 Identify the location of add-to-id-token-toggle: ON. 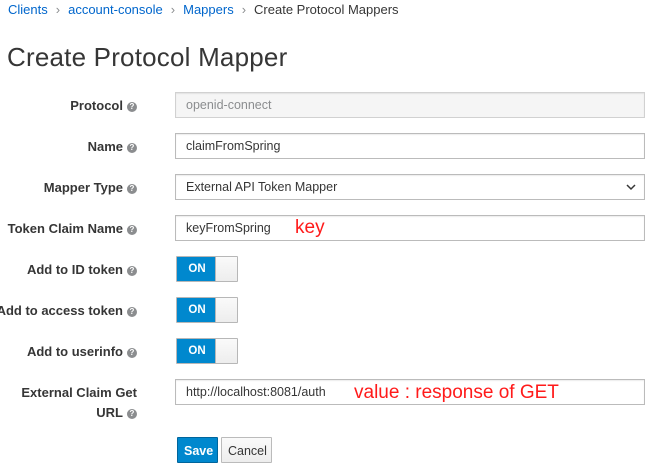
(207, 269).